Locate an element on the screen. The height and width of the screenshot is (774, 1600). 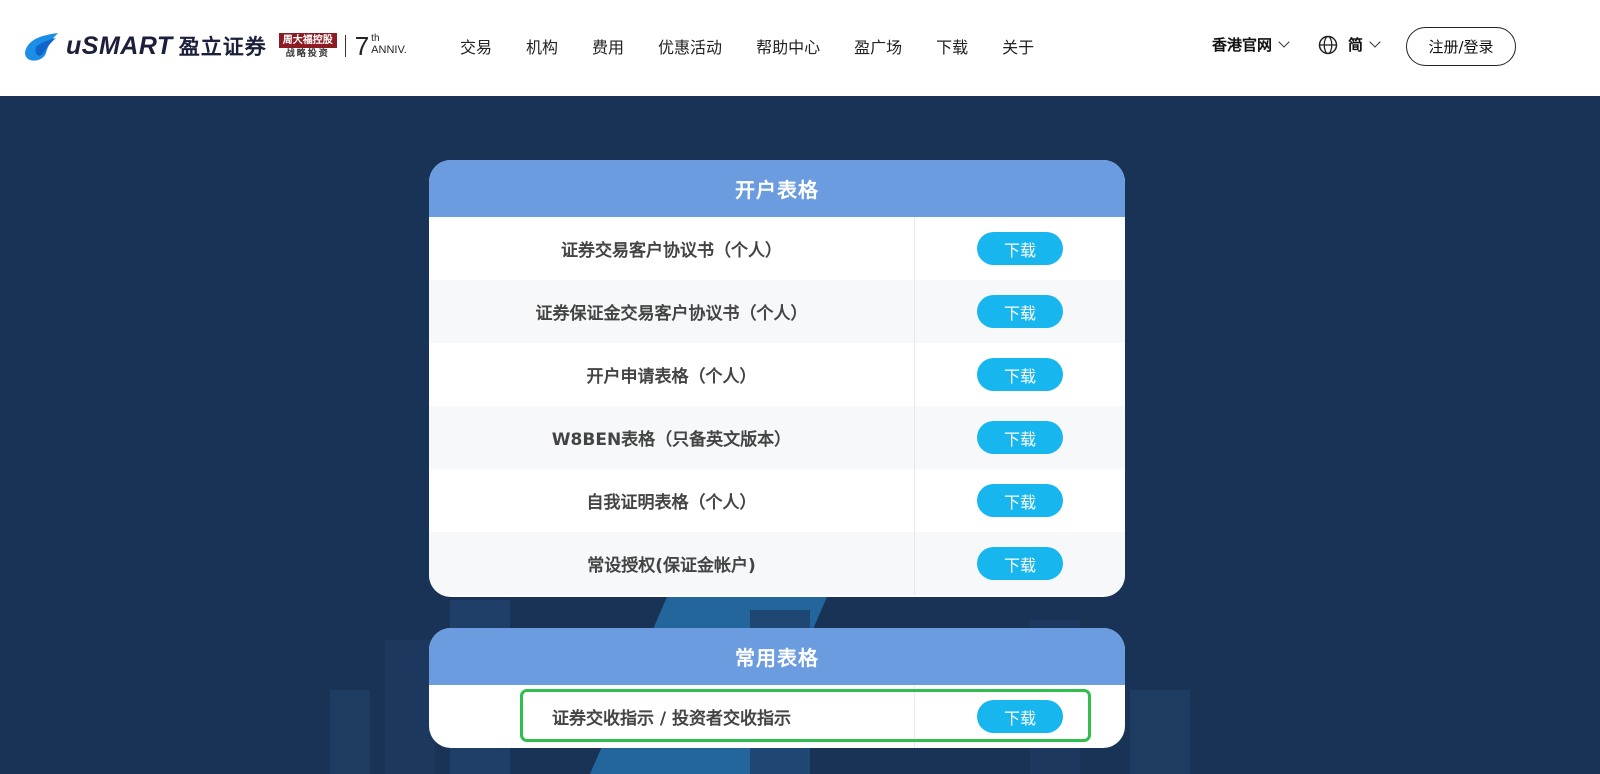
language-selector: 简 is located at coordinates (1349, 44).